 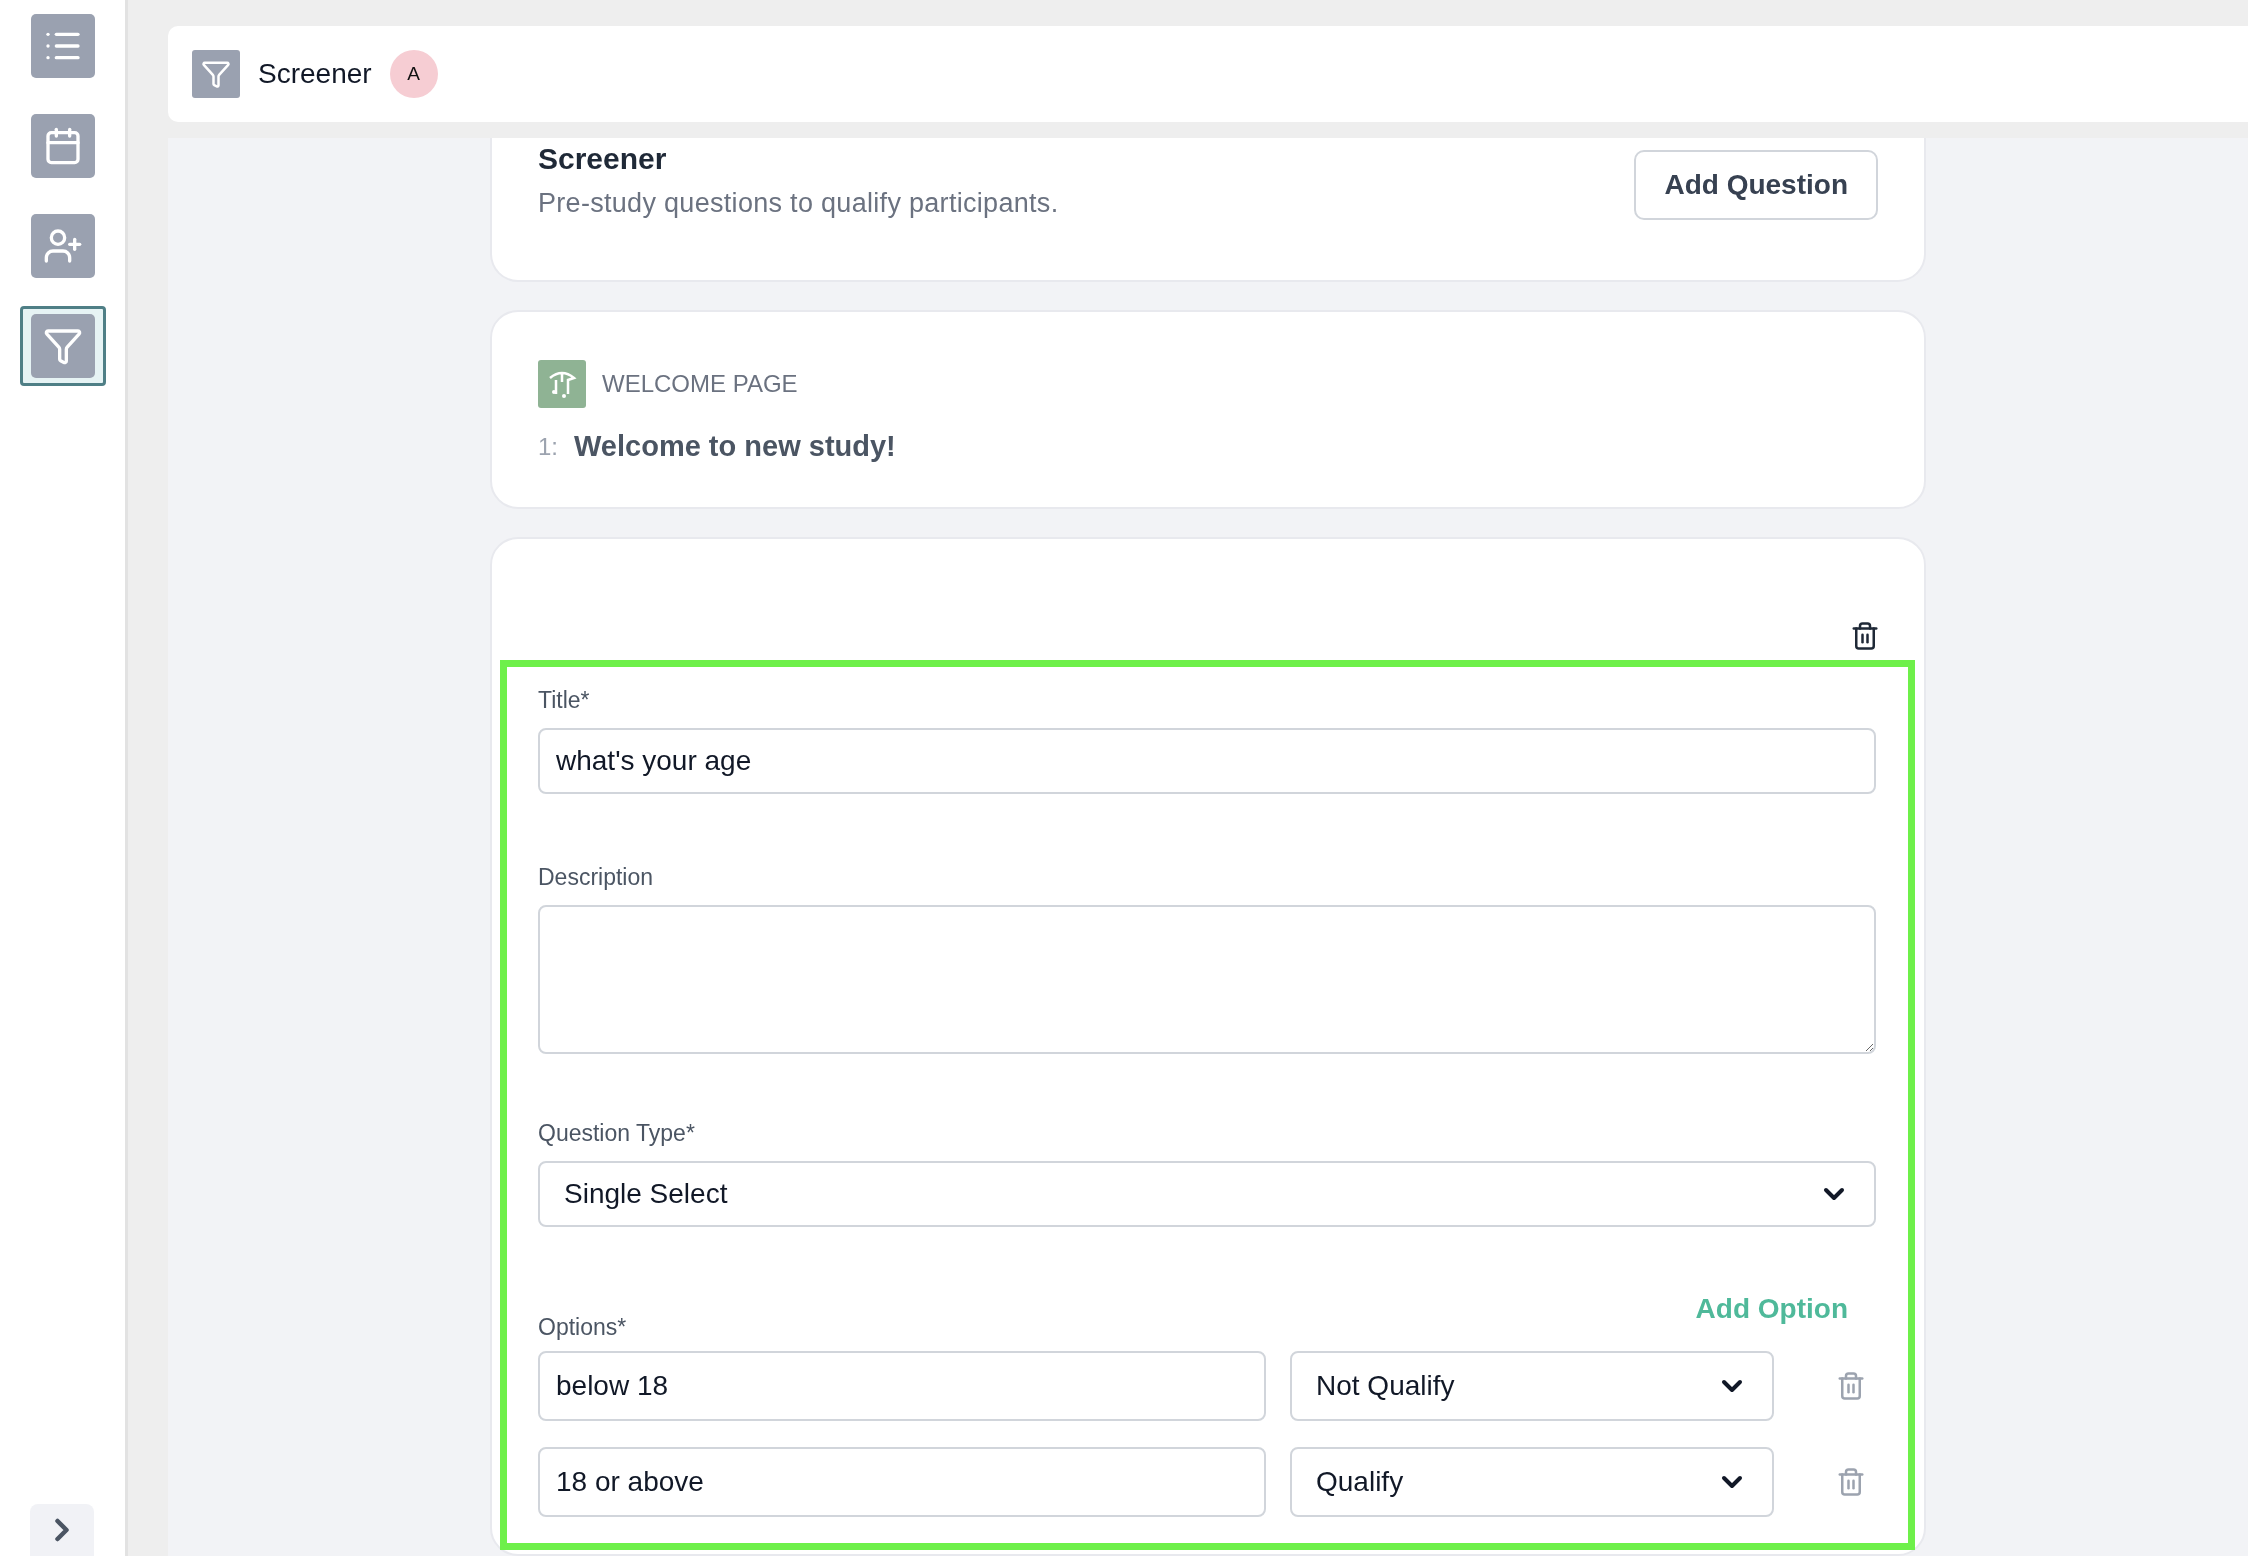 I want to click on welcome-title: Welcome to new study!, so click(x=735, y=446).